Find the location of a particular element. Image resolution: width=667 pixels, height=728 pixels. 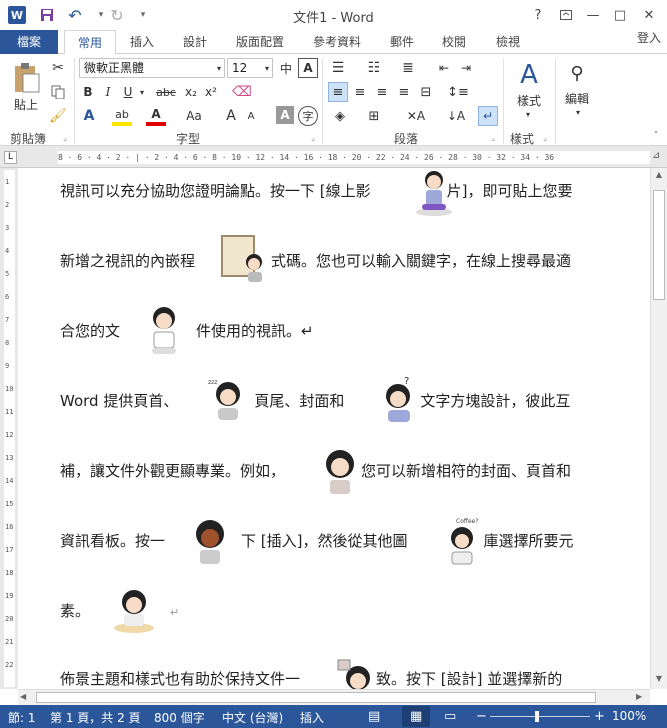

girl-worried-illustration is located at coordinates (134, 608).